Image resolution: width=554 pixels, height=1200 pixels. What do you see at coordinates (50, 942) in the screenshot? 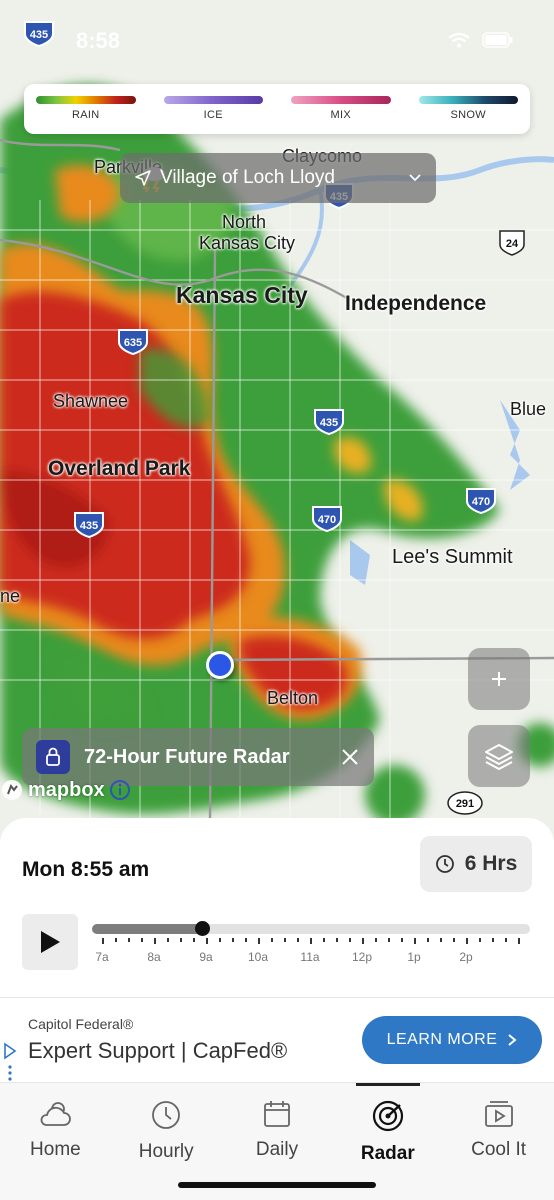
I see `play-button` at bounding box center [50, 942].